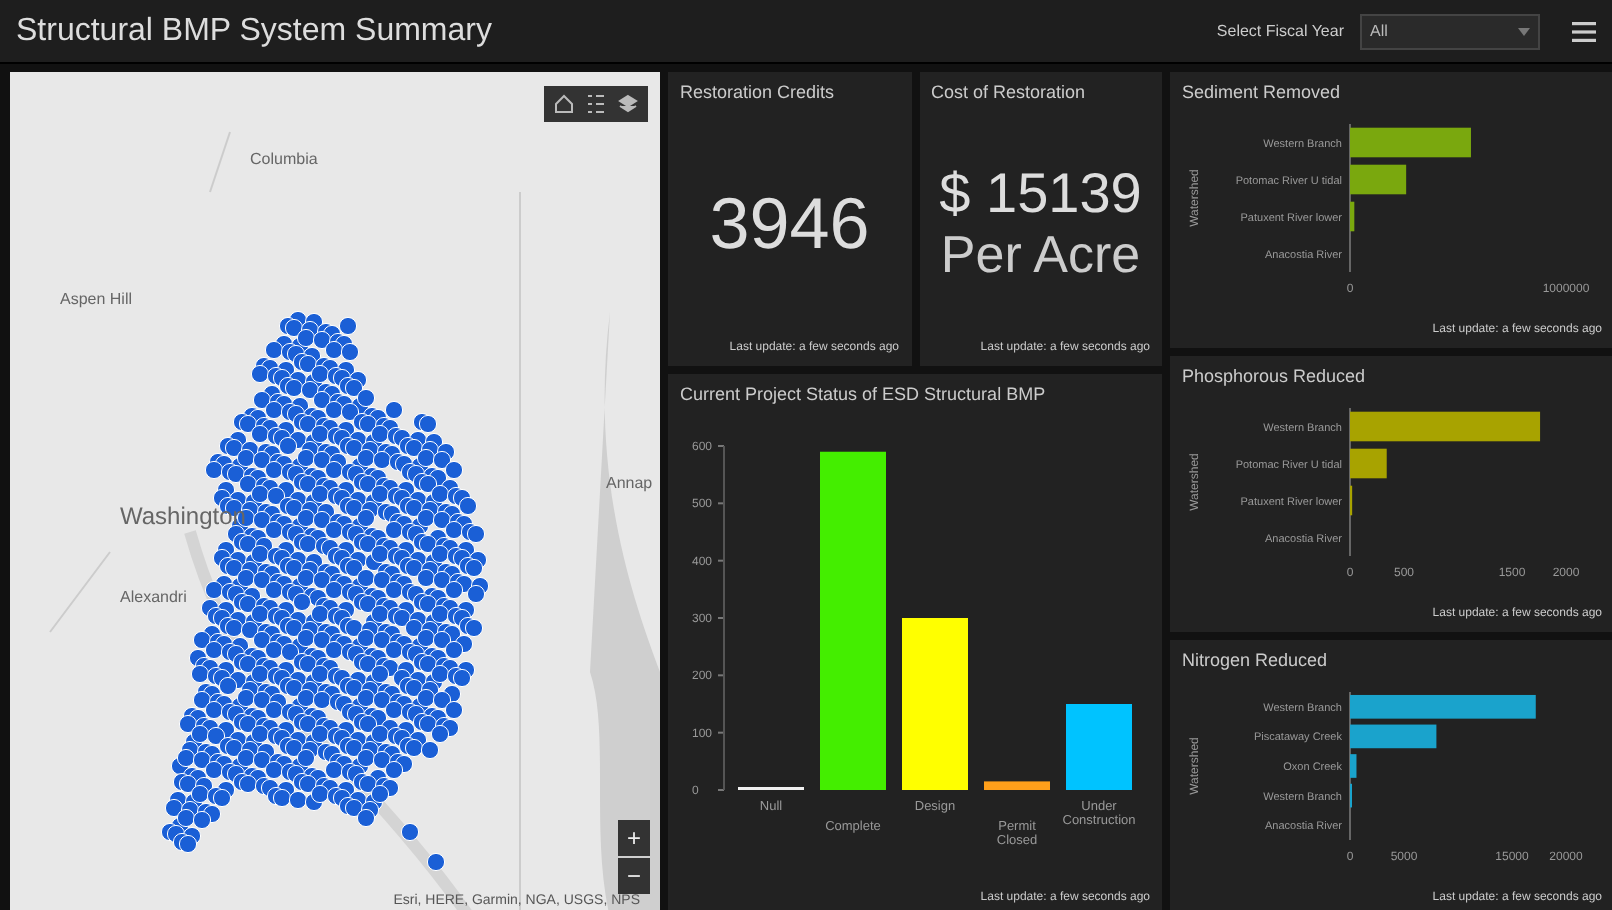 This screenshot has height=910, width=1612. What do you see at coordinates (284, 160) in the screenshot?
I see `place-label: Columbia` at bounding box center [284, 160].